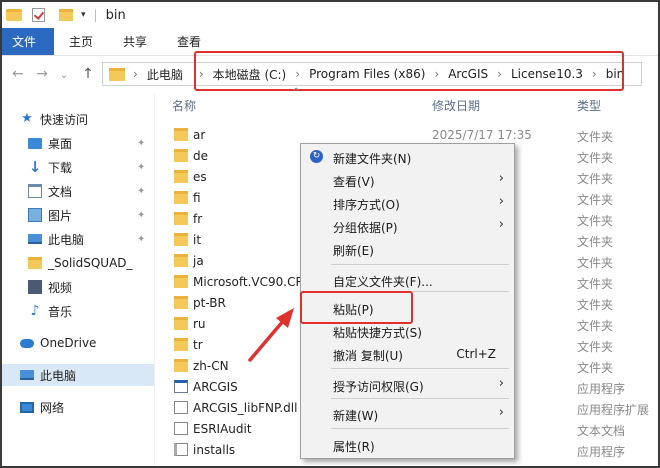  What do you see at coordinates (372, 159) in the screenshot?
I see `menu-item-label: 新建文件夹(N)` at bounding box center [372, 159].